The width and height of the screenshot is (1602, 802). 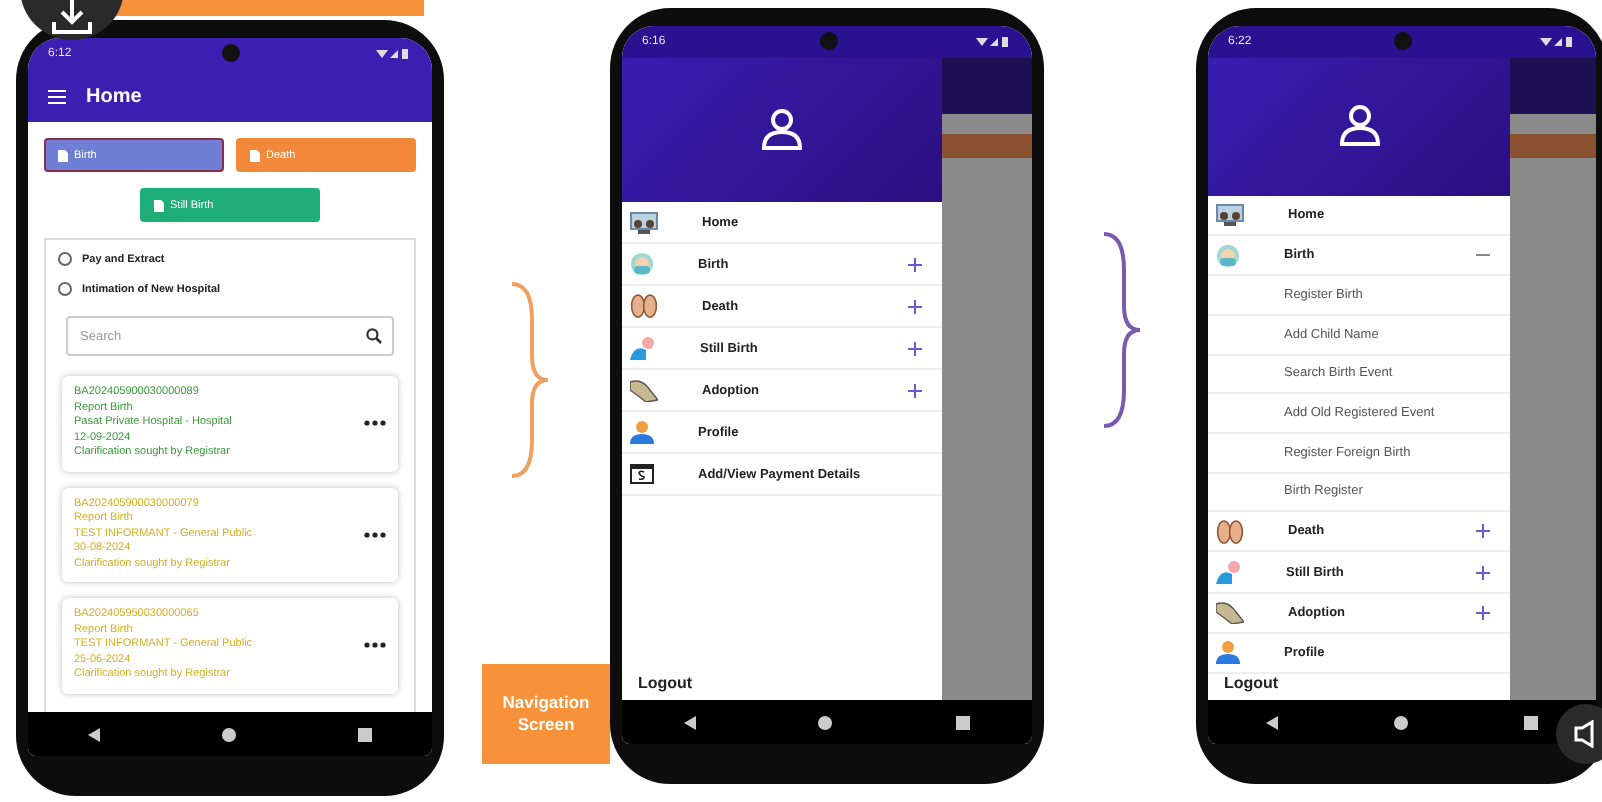 What do you see at coordinates (374, 336) in the screenshot?
I see `search-icon` at bounding box center [374, 336].